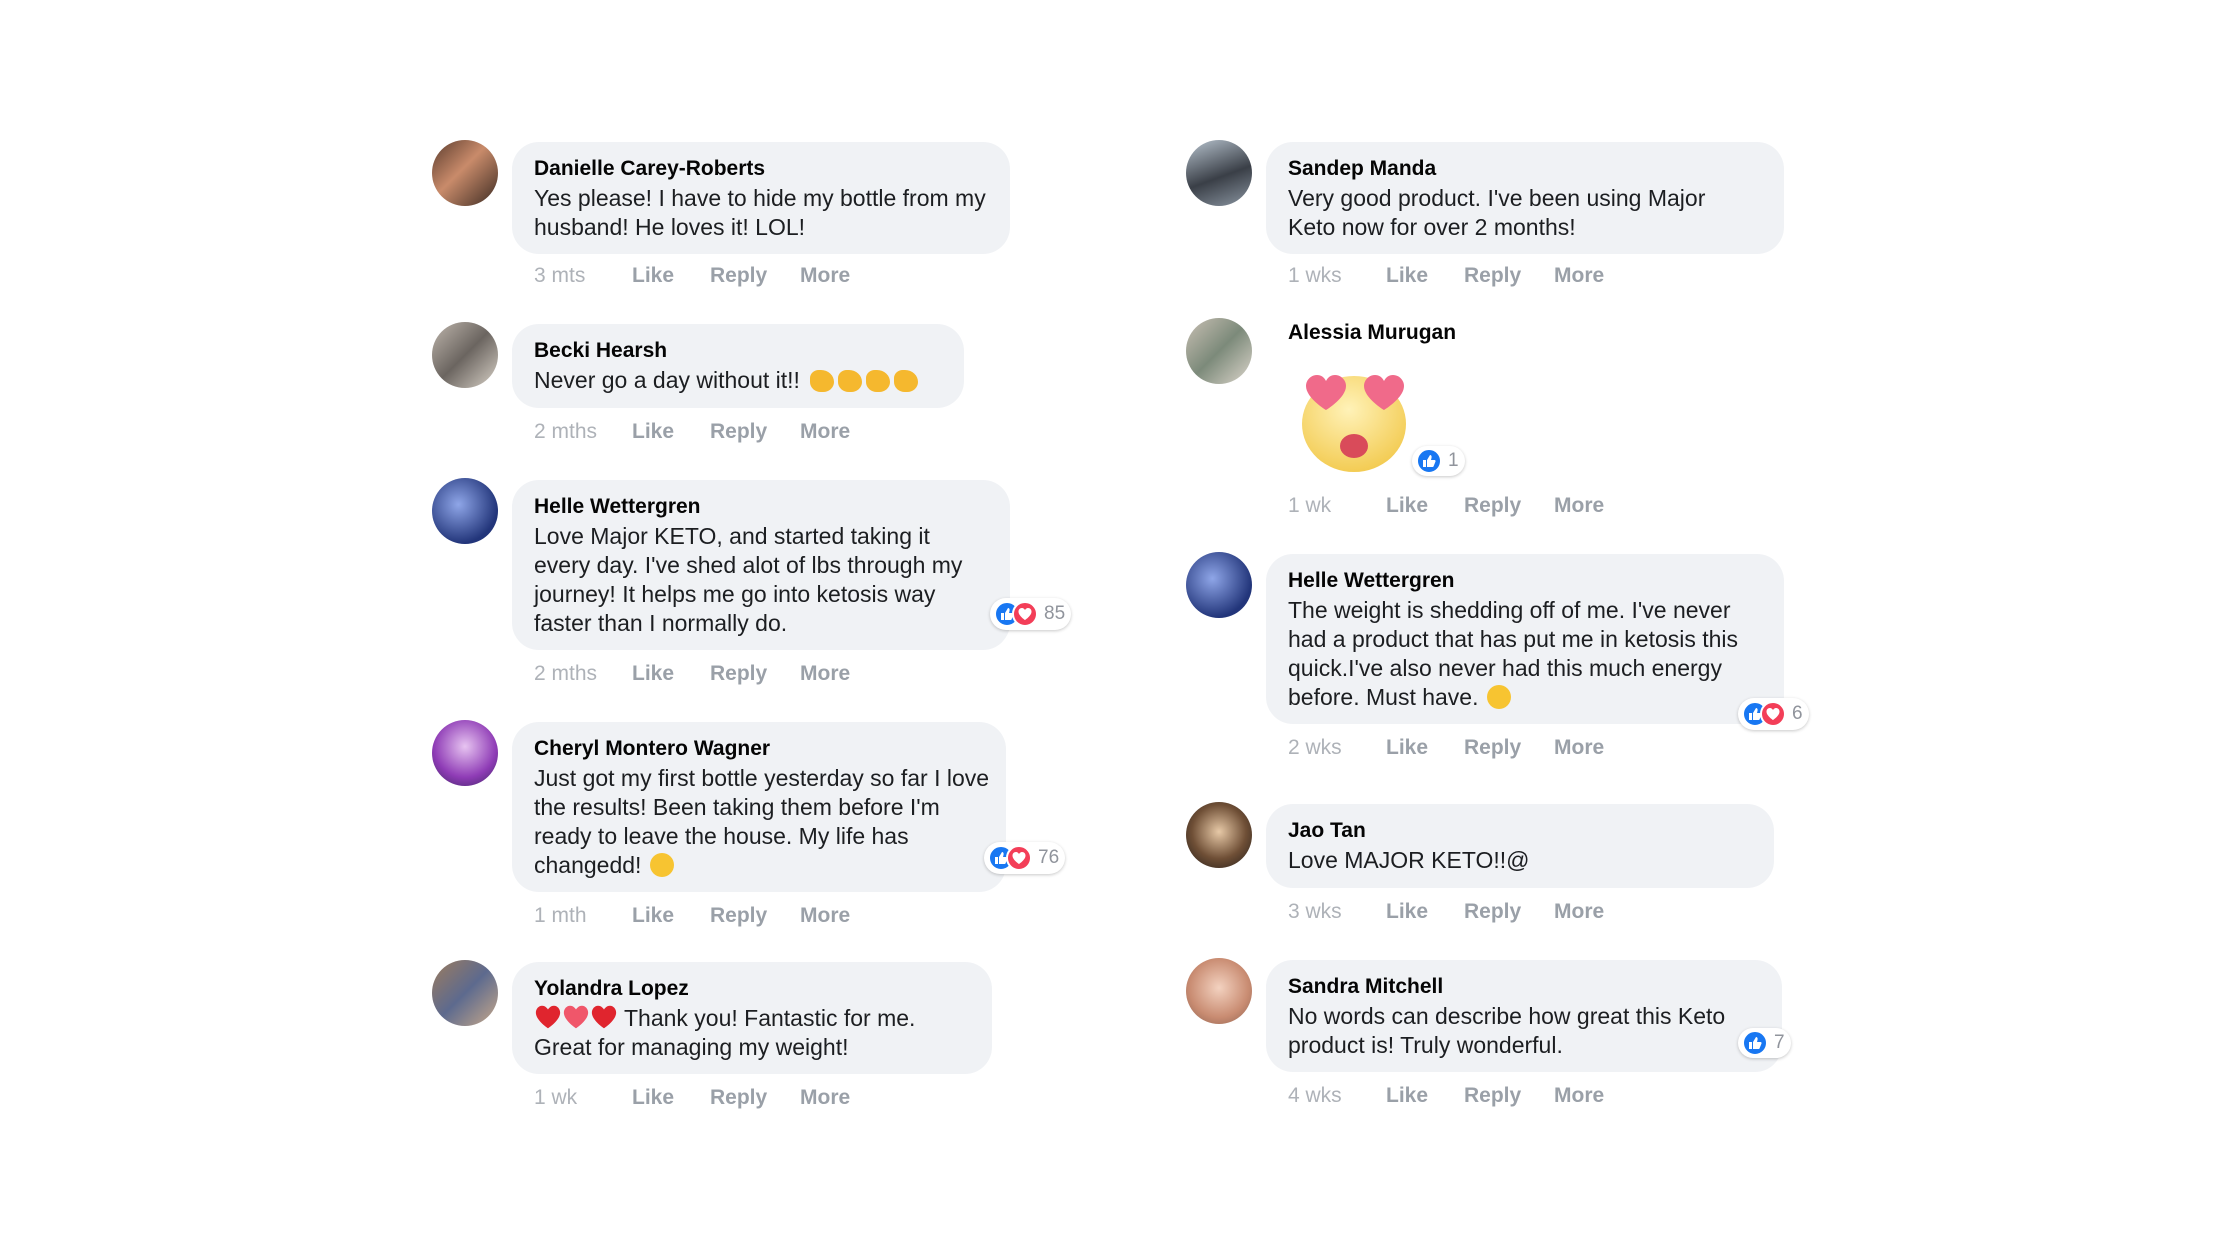 Image resolution: width=2240 pixels, height=1260 pixels. Describe the element at coordinates (752, 989) in the screenshot. I see `author-name: Yolandra Lopez` at that location.